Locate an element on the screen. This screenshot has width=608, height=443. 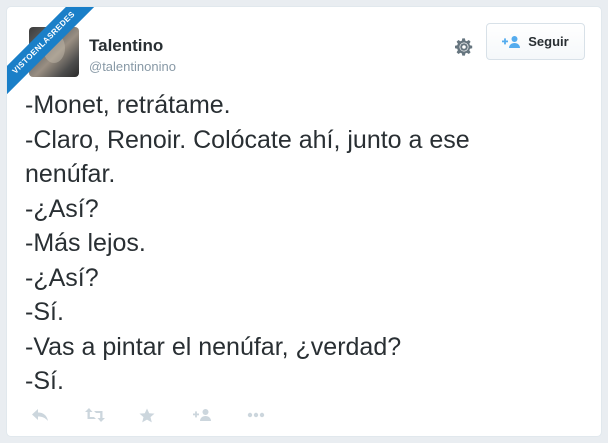
follow-button: Seguir is located at coordinates (535, 41).